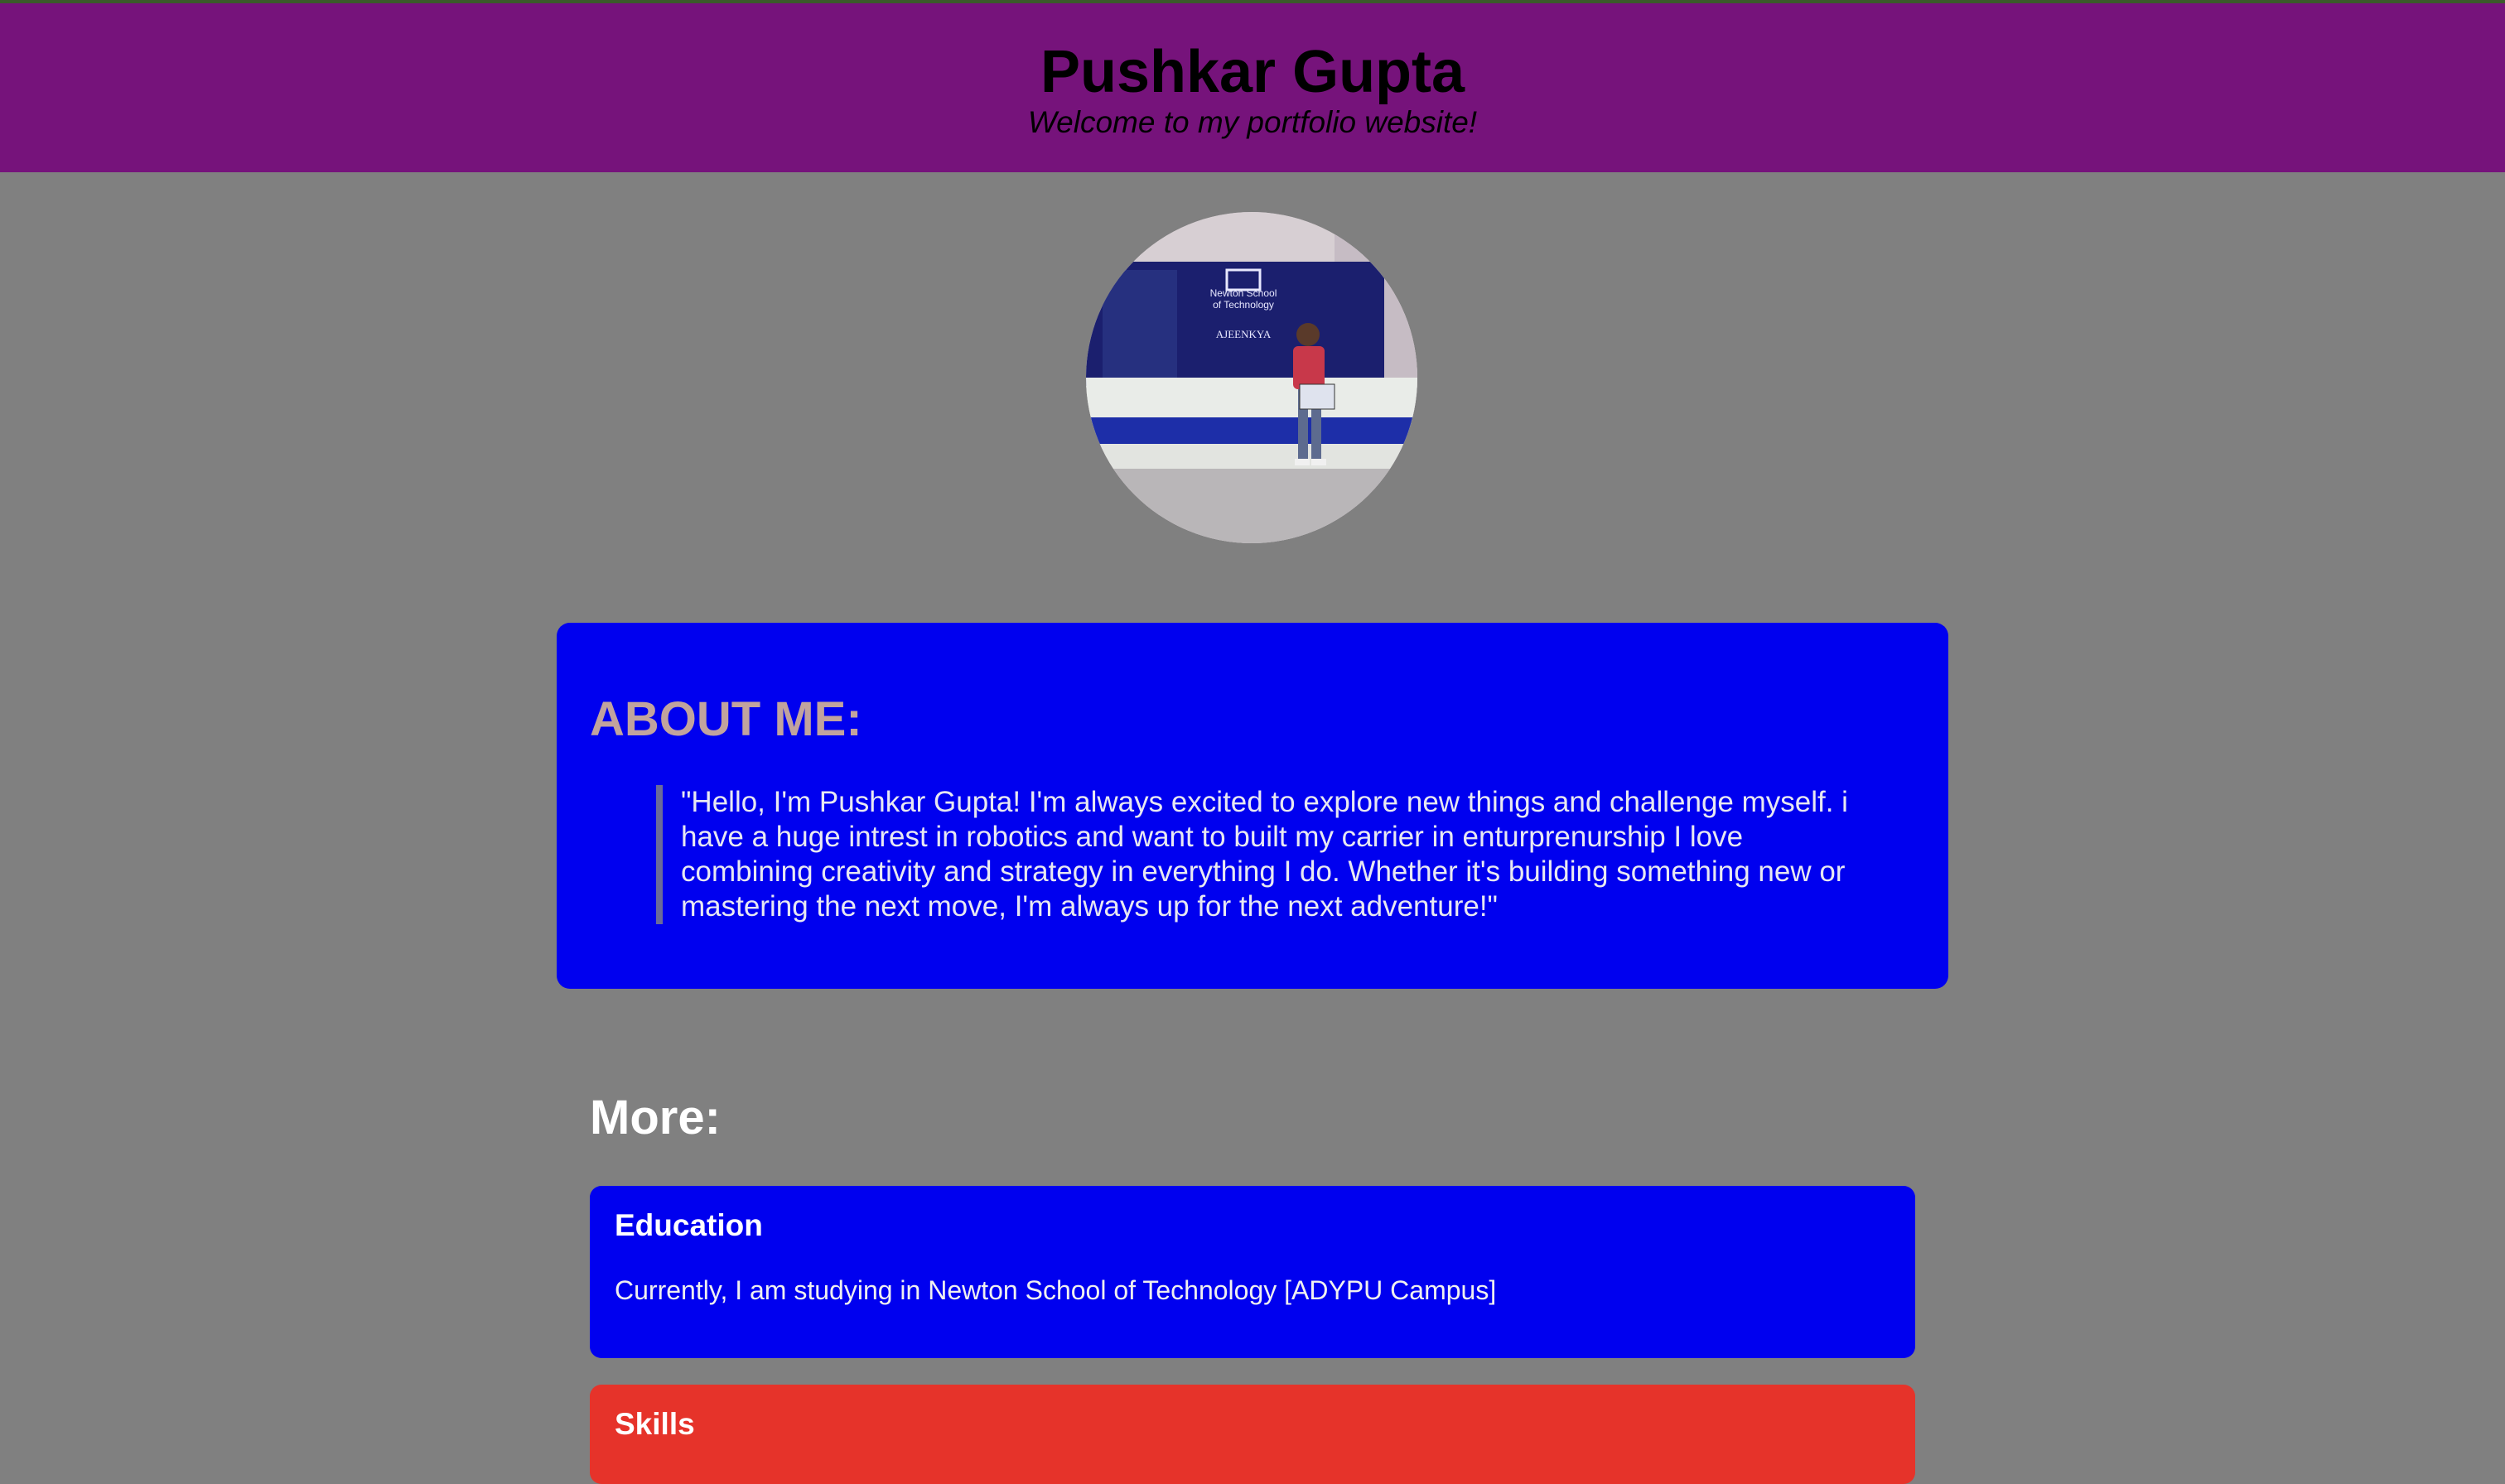  Describe the element at coordinates (1251, 377) in the screenshot. I see `profile-photo: Newton School of Technology AJEENKYA` at that location.